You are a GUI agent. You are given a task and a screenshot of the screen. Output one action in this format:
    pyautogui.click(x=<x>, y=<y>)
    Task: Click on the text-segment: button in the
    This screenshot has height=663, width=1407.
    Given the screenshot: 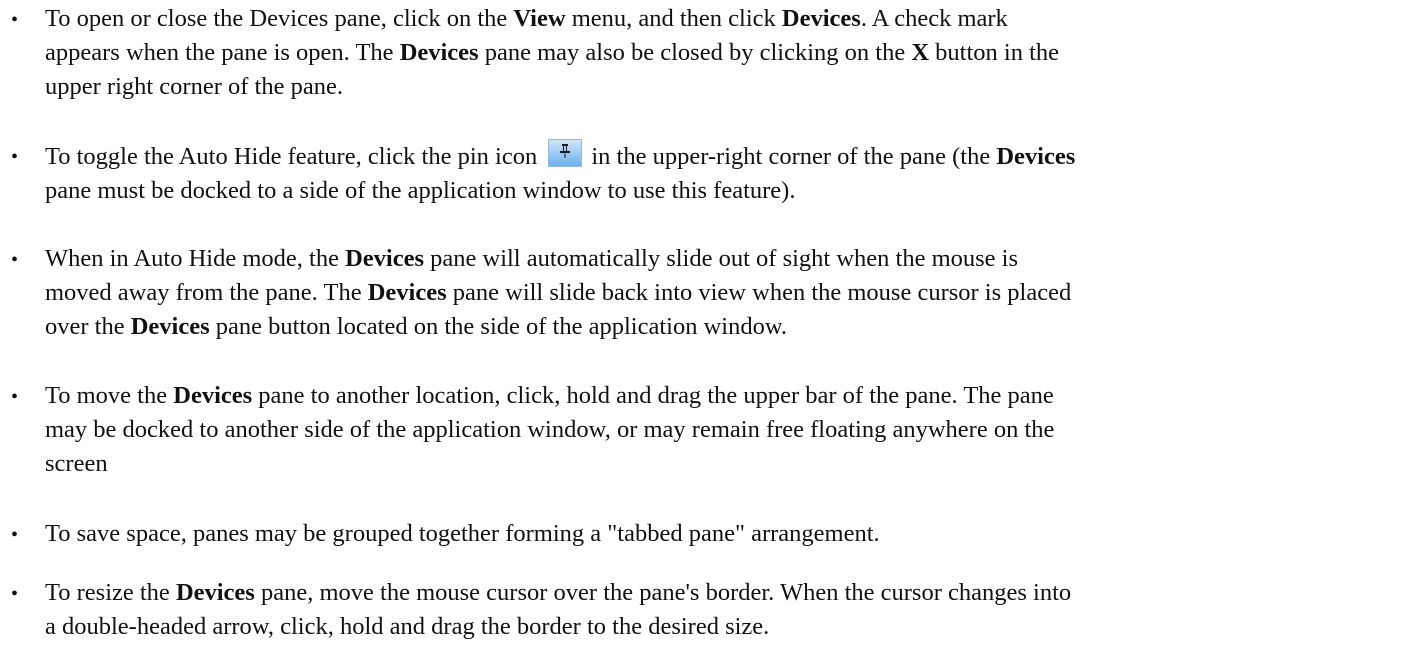 What is the action you would take?
    pyautogui.click(x=994, y=52)
    